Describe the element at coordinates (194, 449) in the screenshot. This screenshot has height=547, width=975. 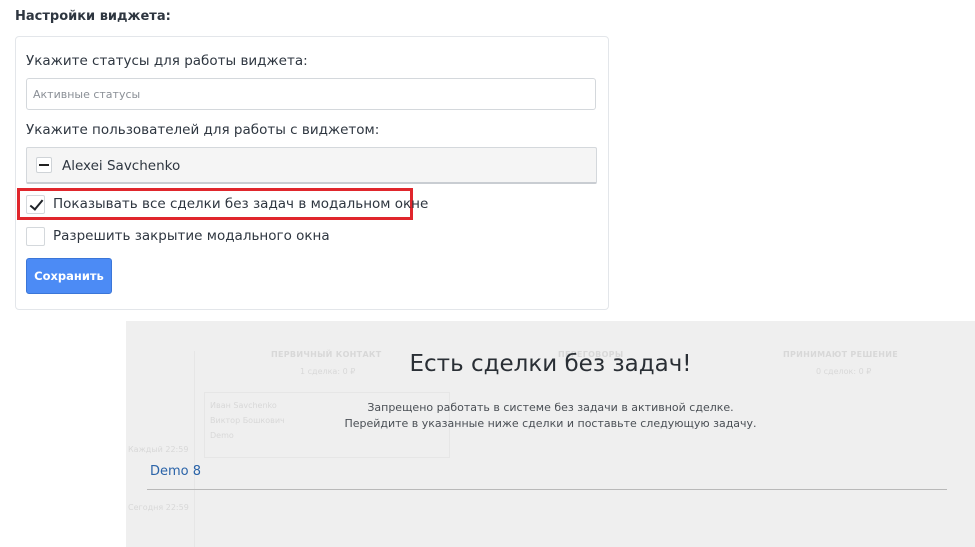
I see `bg-divider` at that location.